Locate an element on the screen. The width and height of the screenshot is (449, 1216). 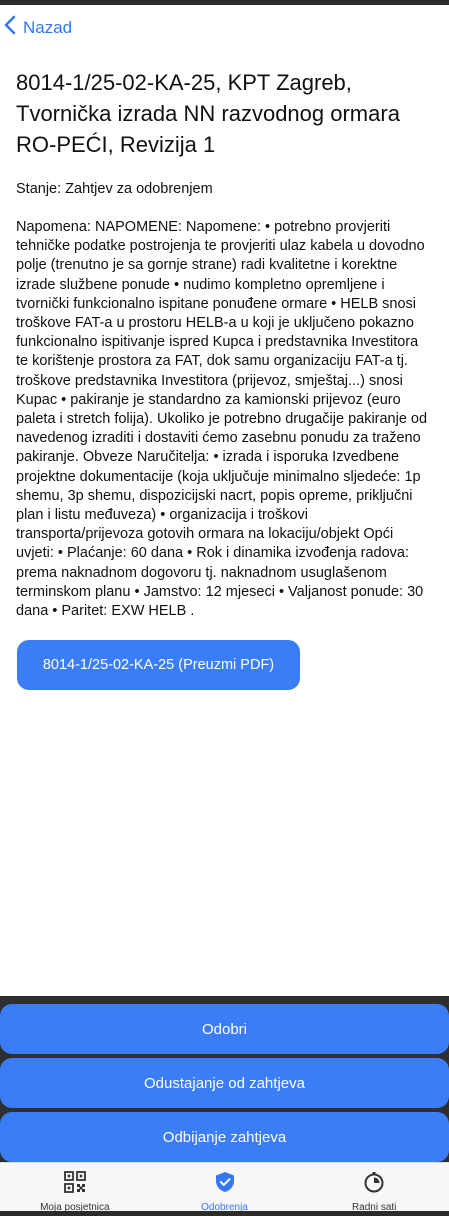
withdraw-request-button: Odustajanje od zahtjeva is located at coordinates (224, 1083).